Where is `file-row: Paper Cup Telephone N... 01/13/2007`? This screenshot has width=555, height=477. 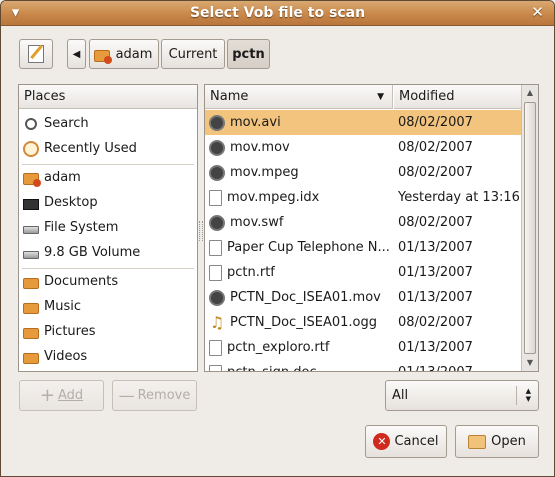 file-row: Paper Cup Telephone N... 01/13/2007 is located at coordinates (363, 247).